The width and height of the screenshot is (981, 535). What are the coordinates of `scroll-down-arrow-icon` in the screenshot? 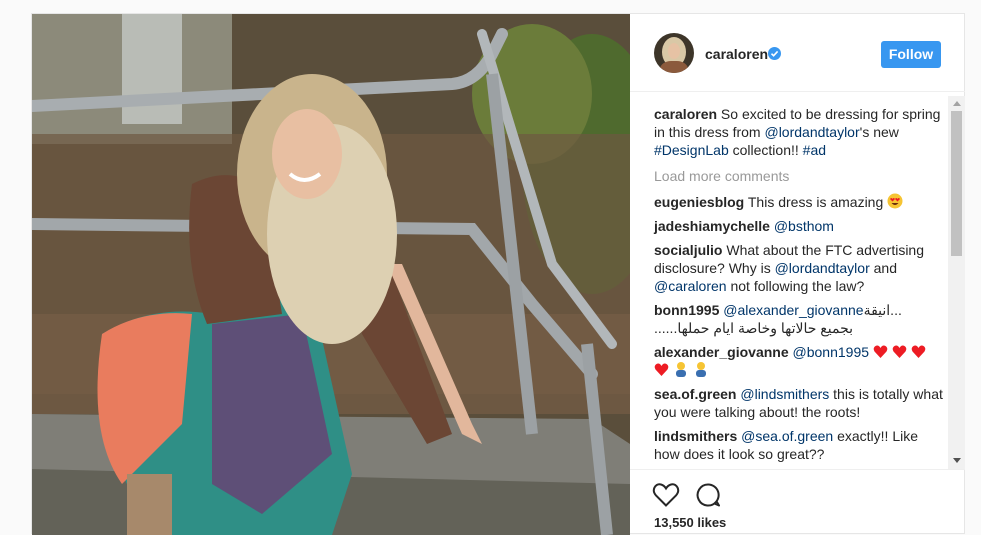 It's located at (957, 460).